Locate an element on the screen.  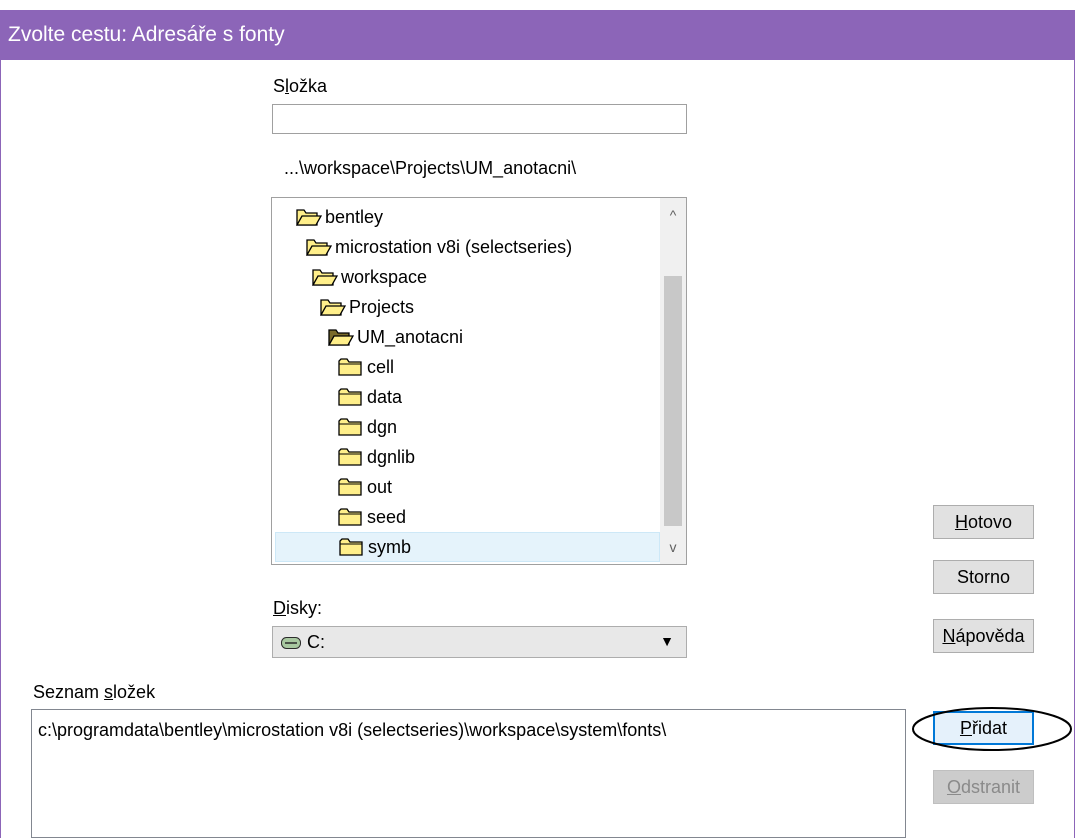
window-titlebar: Zvolte cestu: Adresáře s fonty is located at coordinates (537, 35).